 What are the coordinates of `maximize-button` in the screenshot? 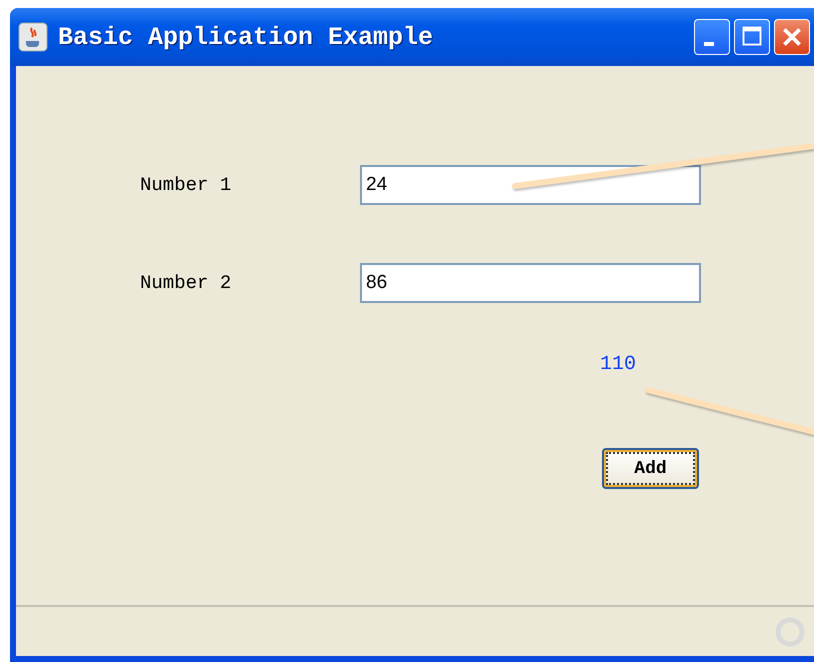 It's located at (752, 37).